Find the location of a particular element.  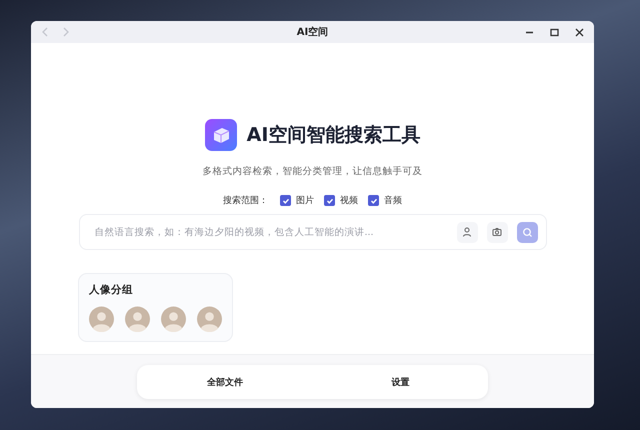

card-title: 人像分组 is located at coordinates (111, 290).